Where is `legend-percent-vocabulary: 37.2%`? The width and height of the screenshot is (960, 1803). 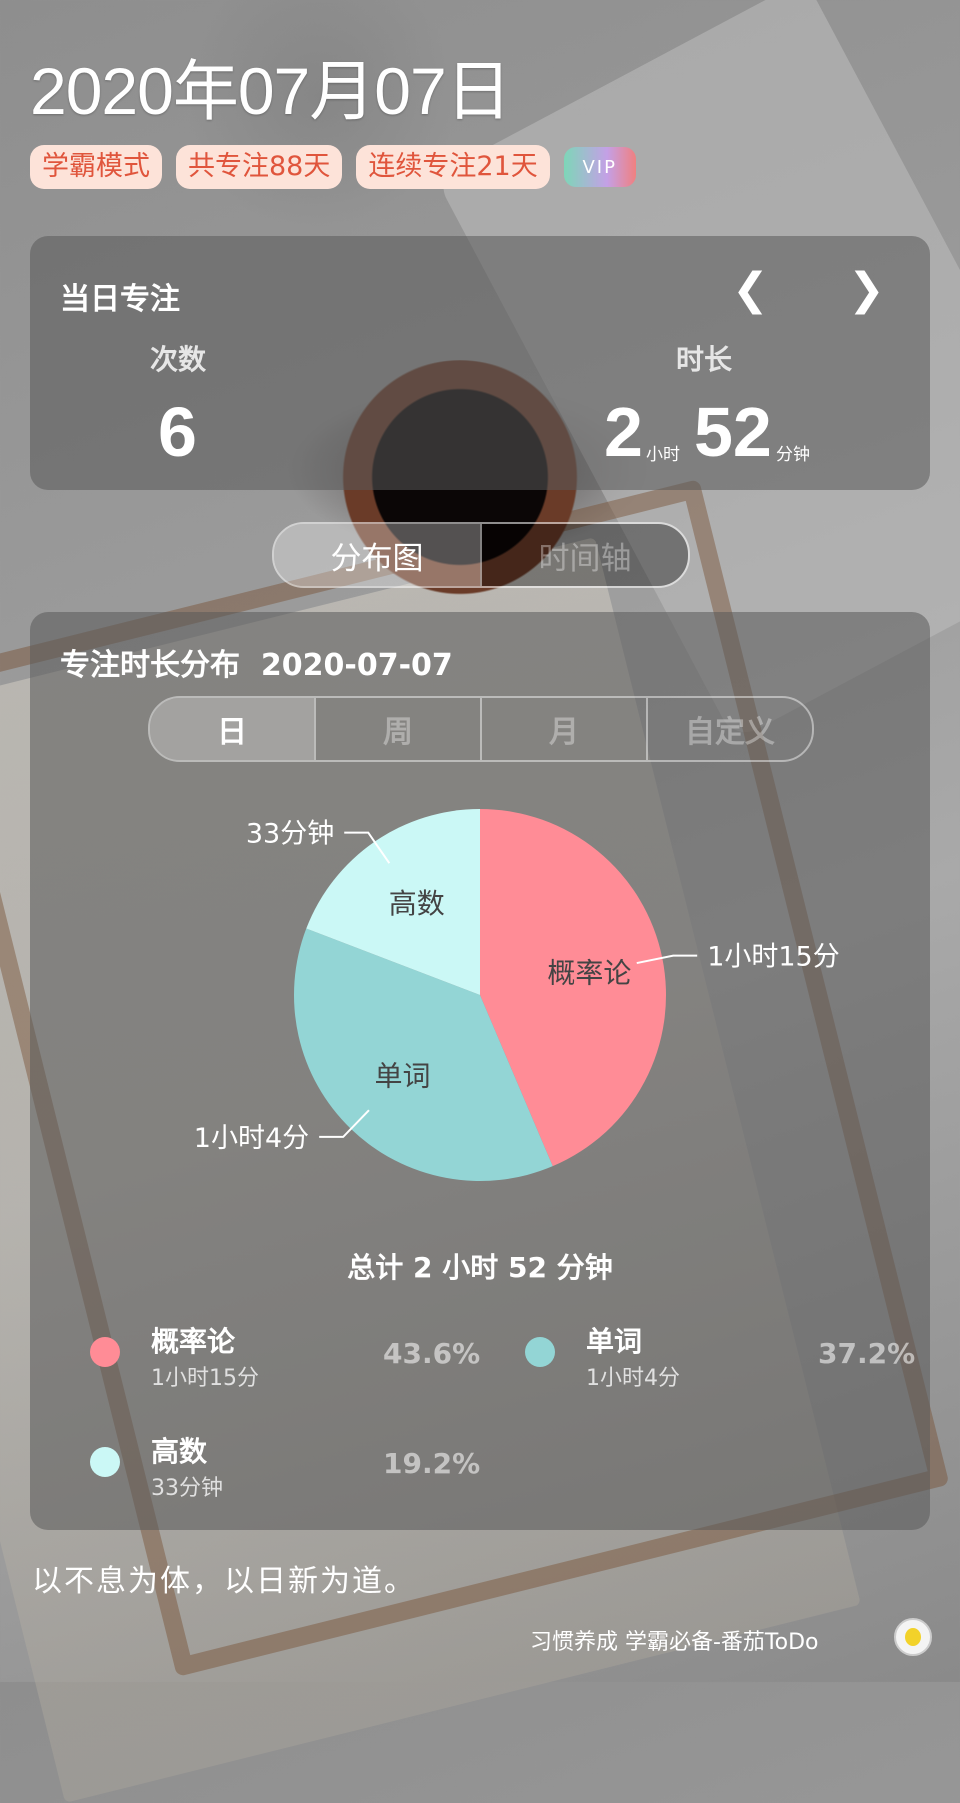
legend-percent-vocabulary: 37.2% is located at coordinates (867, 1353).